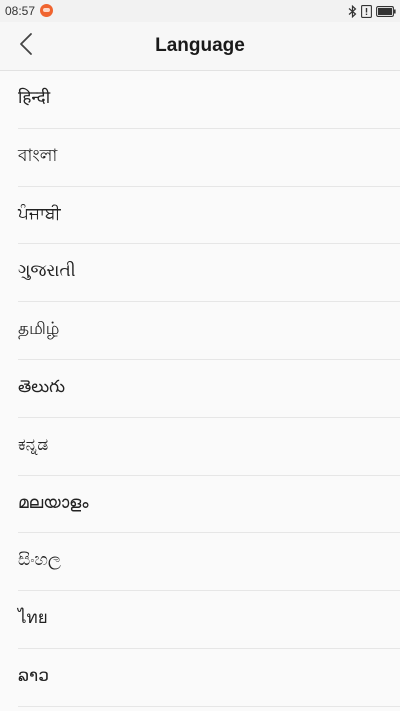  Describe the element at coordinates (352, 11) in the screenshot. I see `bluetooth-icon` at that location.